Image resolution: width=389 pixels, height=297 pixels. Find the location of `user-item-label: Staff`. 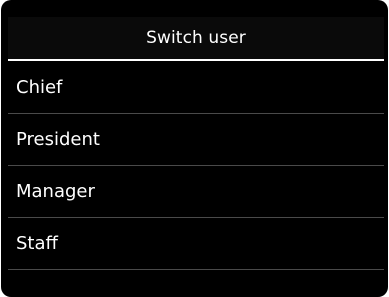

user-item-label: Staff is located at coordinates (37, 243).